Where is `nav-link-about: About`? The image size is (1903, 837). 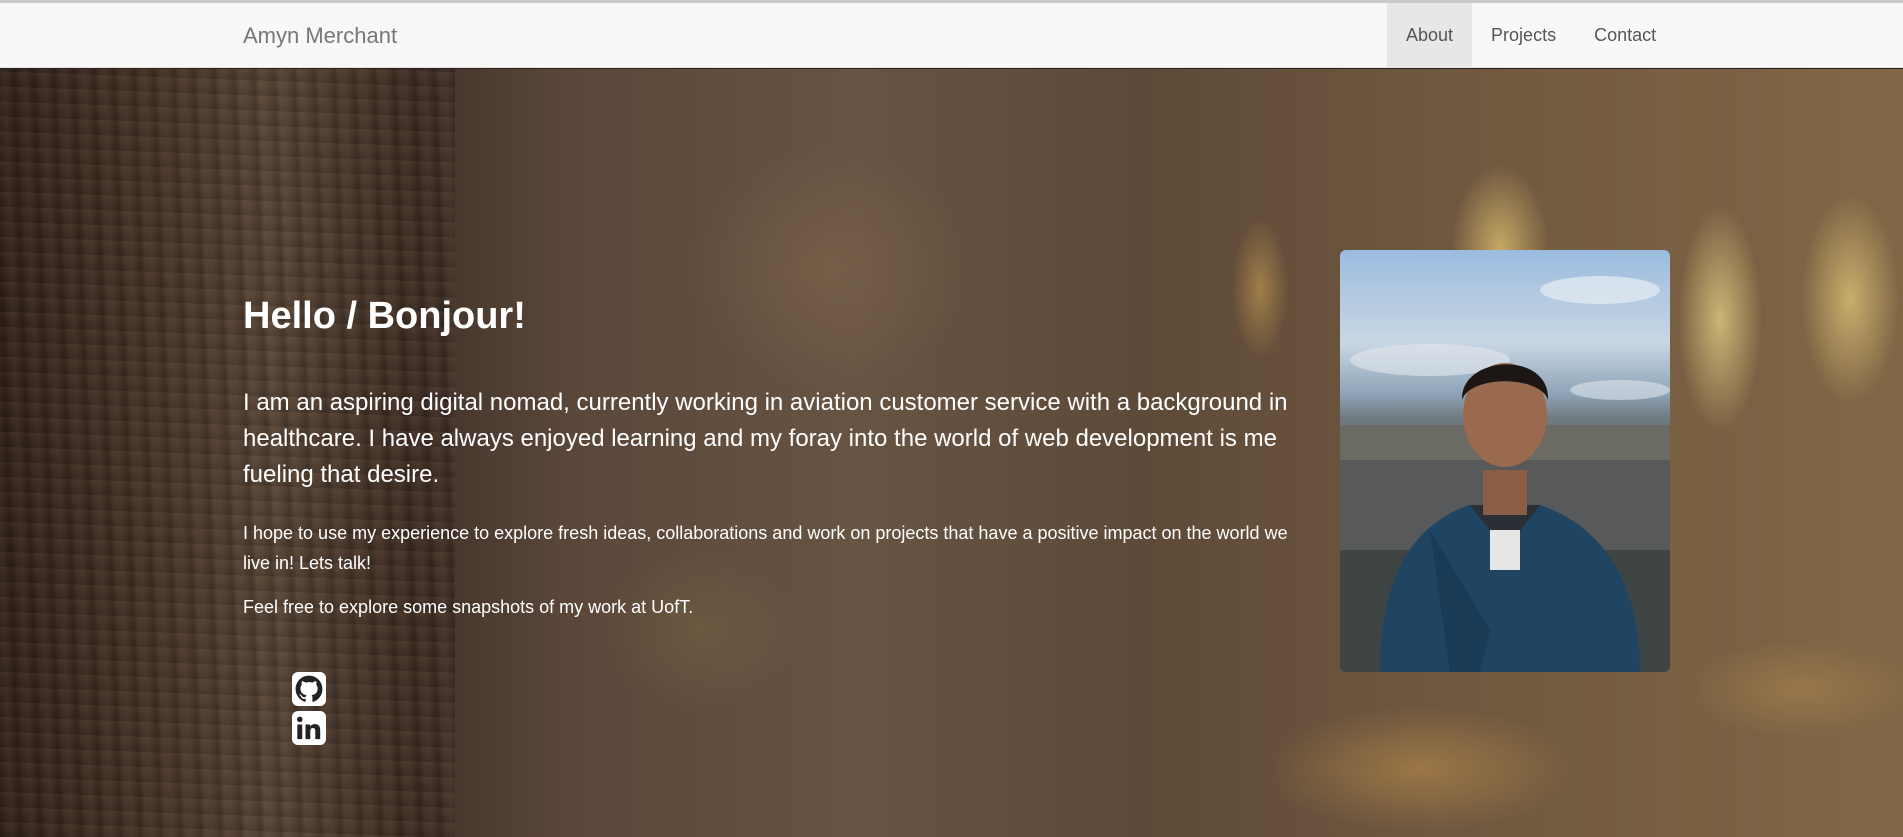
nav-link-about: About is located at coordinates (1430, 35).